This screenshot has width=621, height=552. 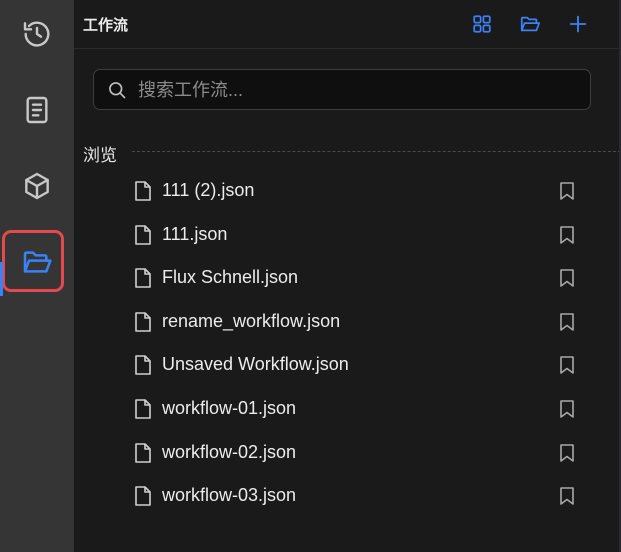 I want to click on grid-view-button, so click(x=482, y=24).